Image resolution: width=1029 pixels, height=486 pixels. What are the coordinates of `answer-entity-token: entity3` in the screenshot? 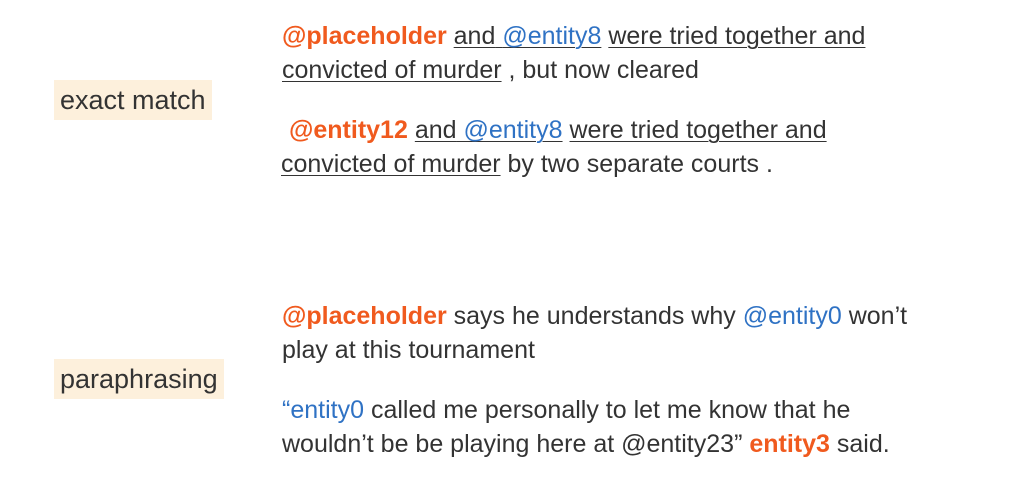 It's located at (789, 444).